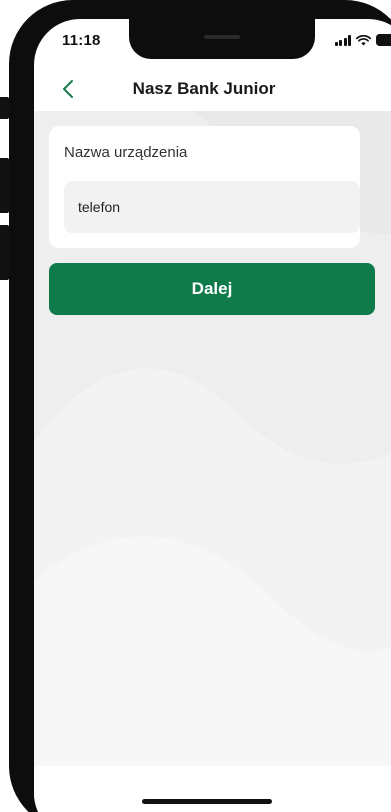 The image size is (391, 812). I want to click on status-icons, so click(362, 40).